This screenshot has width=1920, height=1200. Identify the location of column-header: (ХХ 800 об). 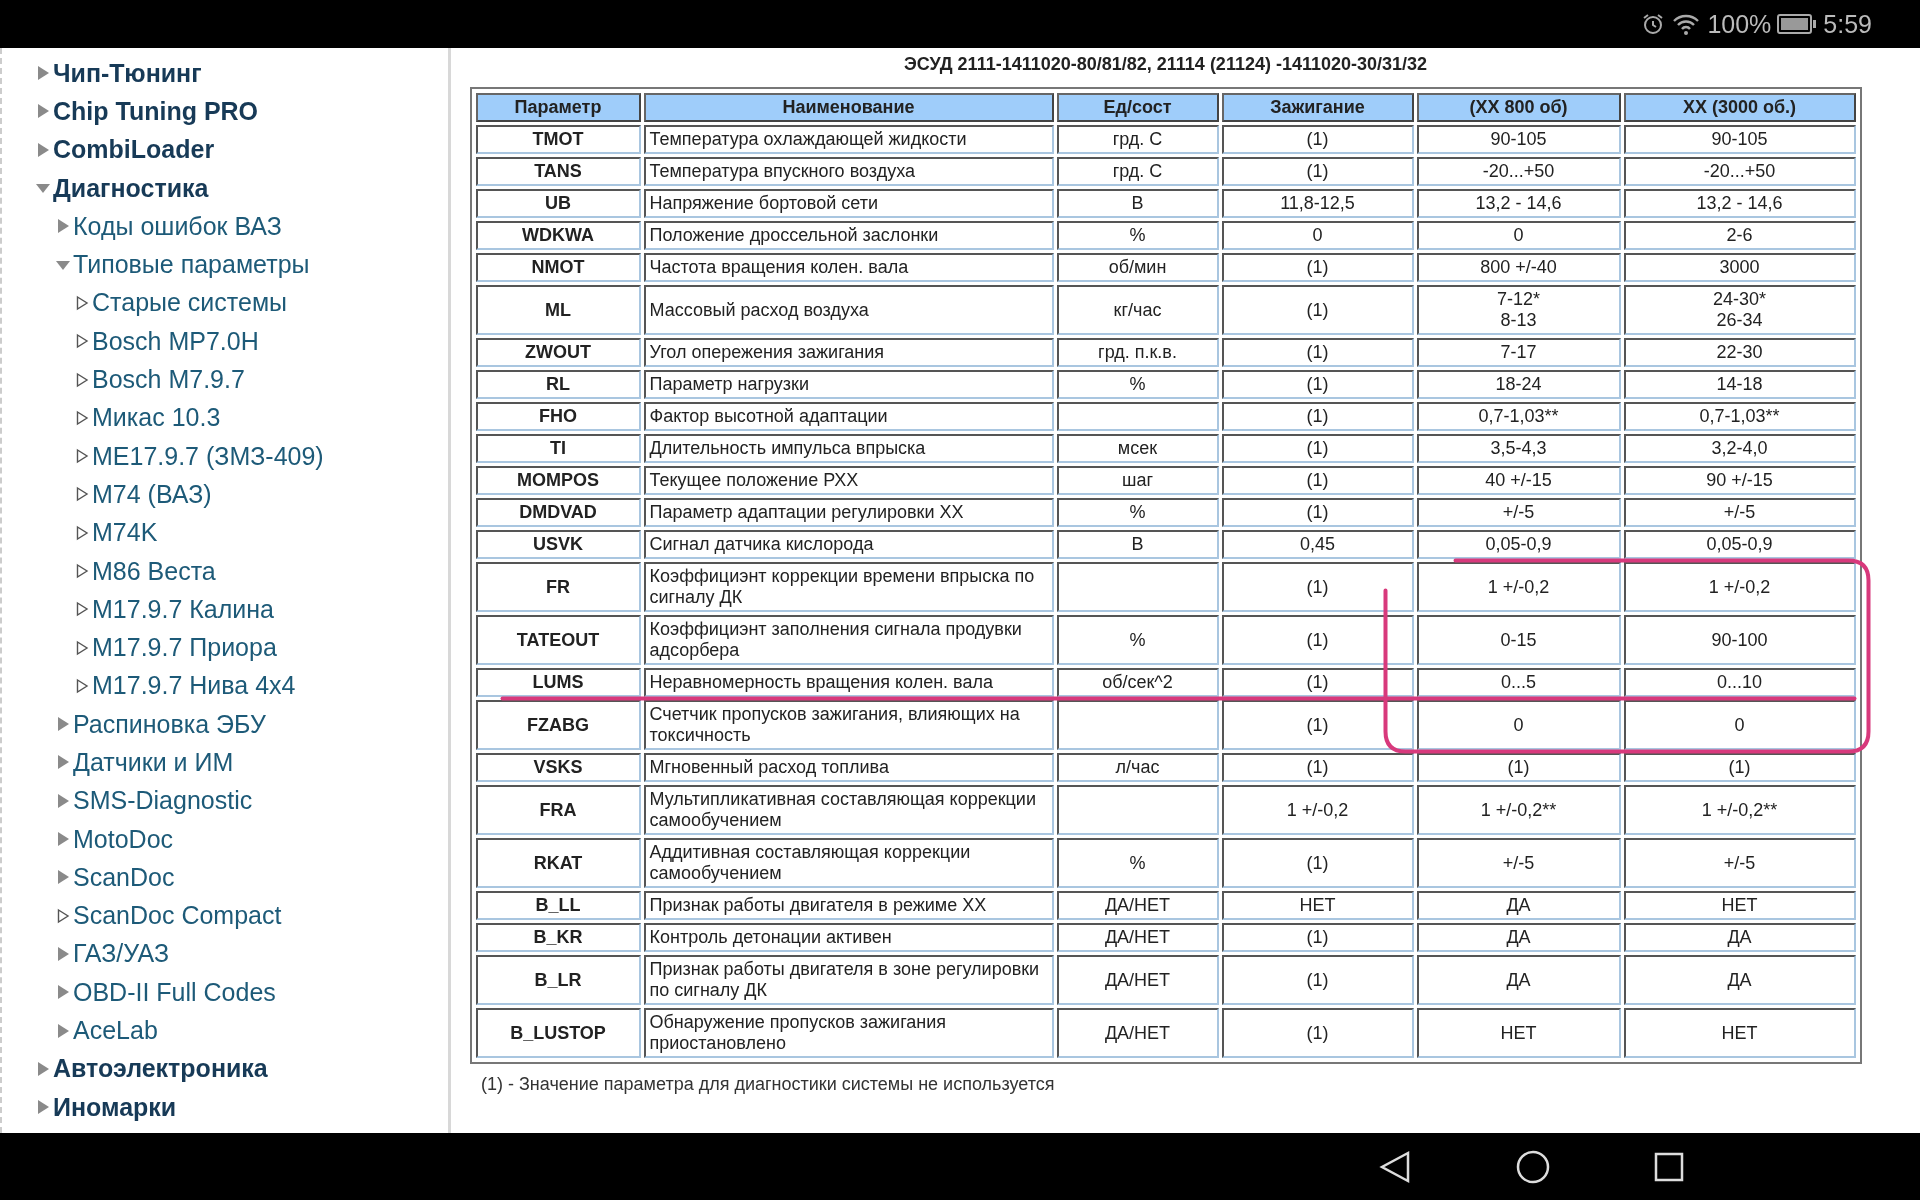
(1518, 107).